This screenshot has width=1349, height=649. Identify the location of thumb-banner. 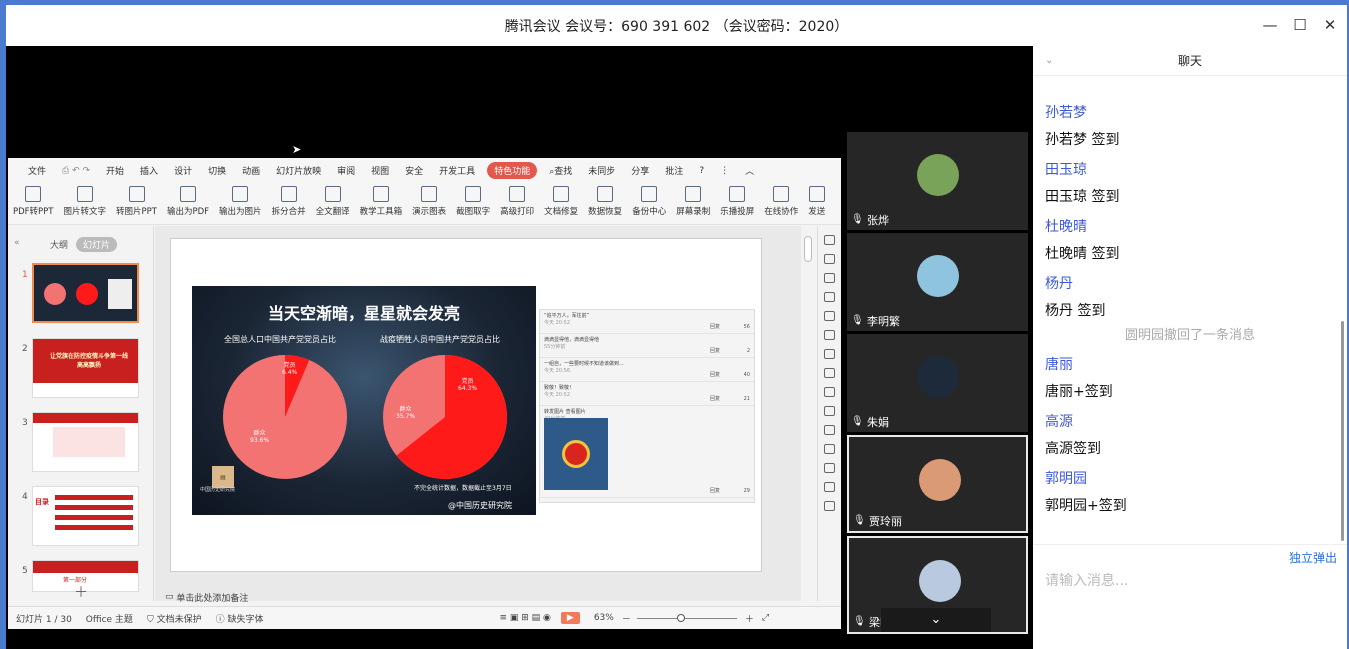
(85, 418).